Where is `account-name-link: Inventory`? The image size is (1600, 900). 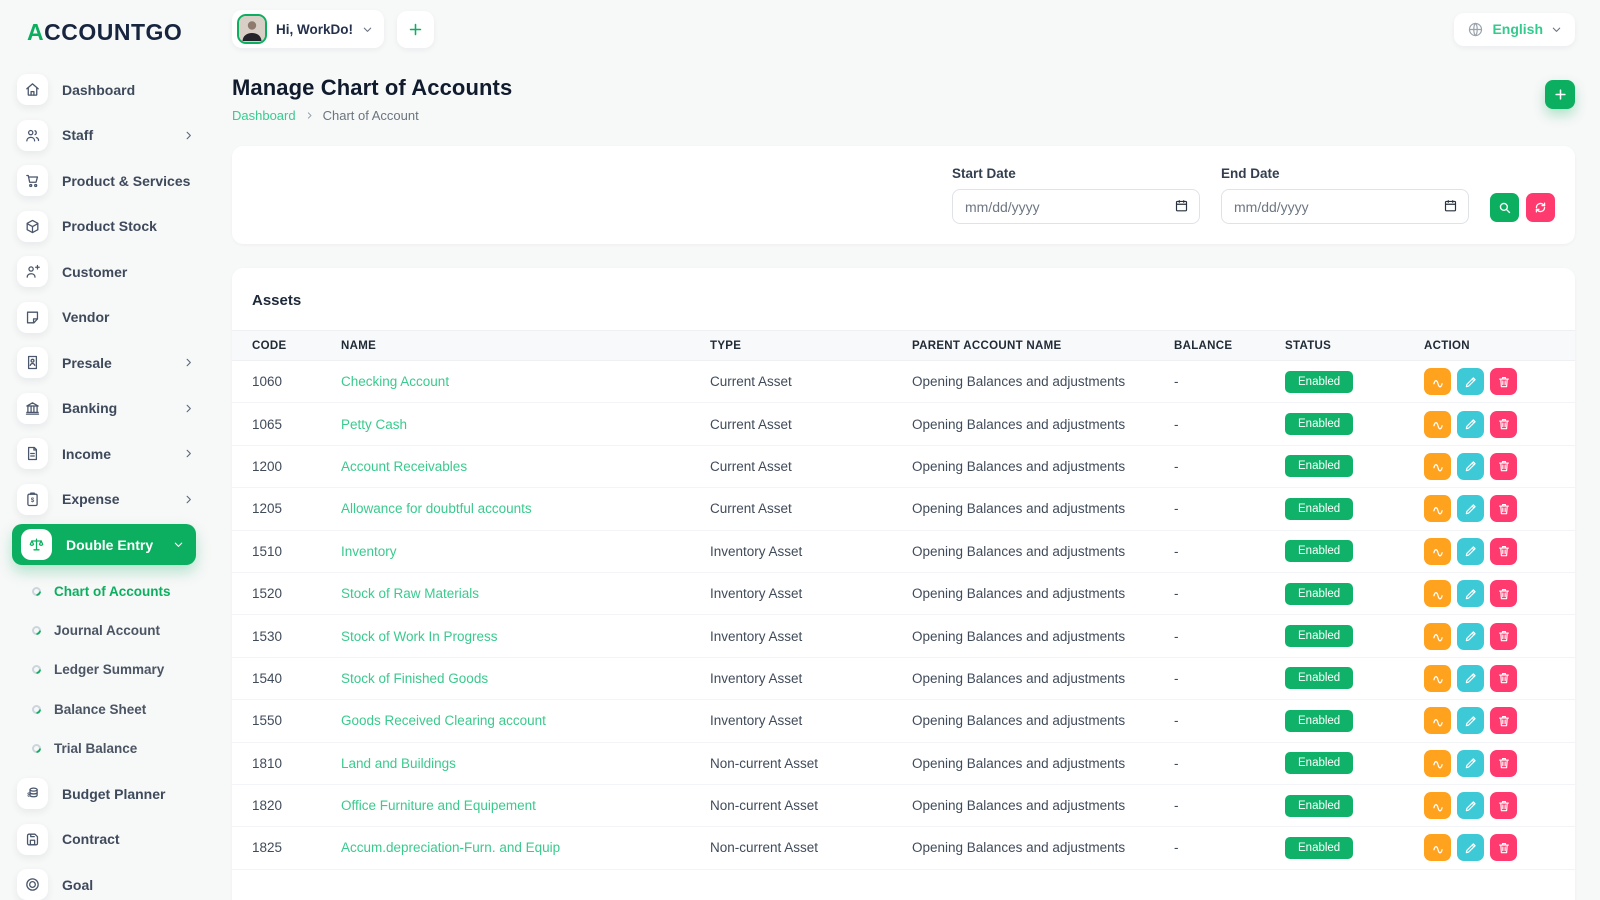 account-name-link: Inventory is located at coordinates (369, 551).